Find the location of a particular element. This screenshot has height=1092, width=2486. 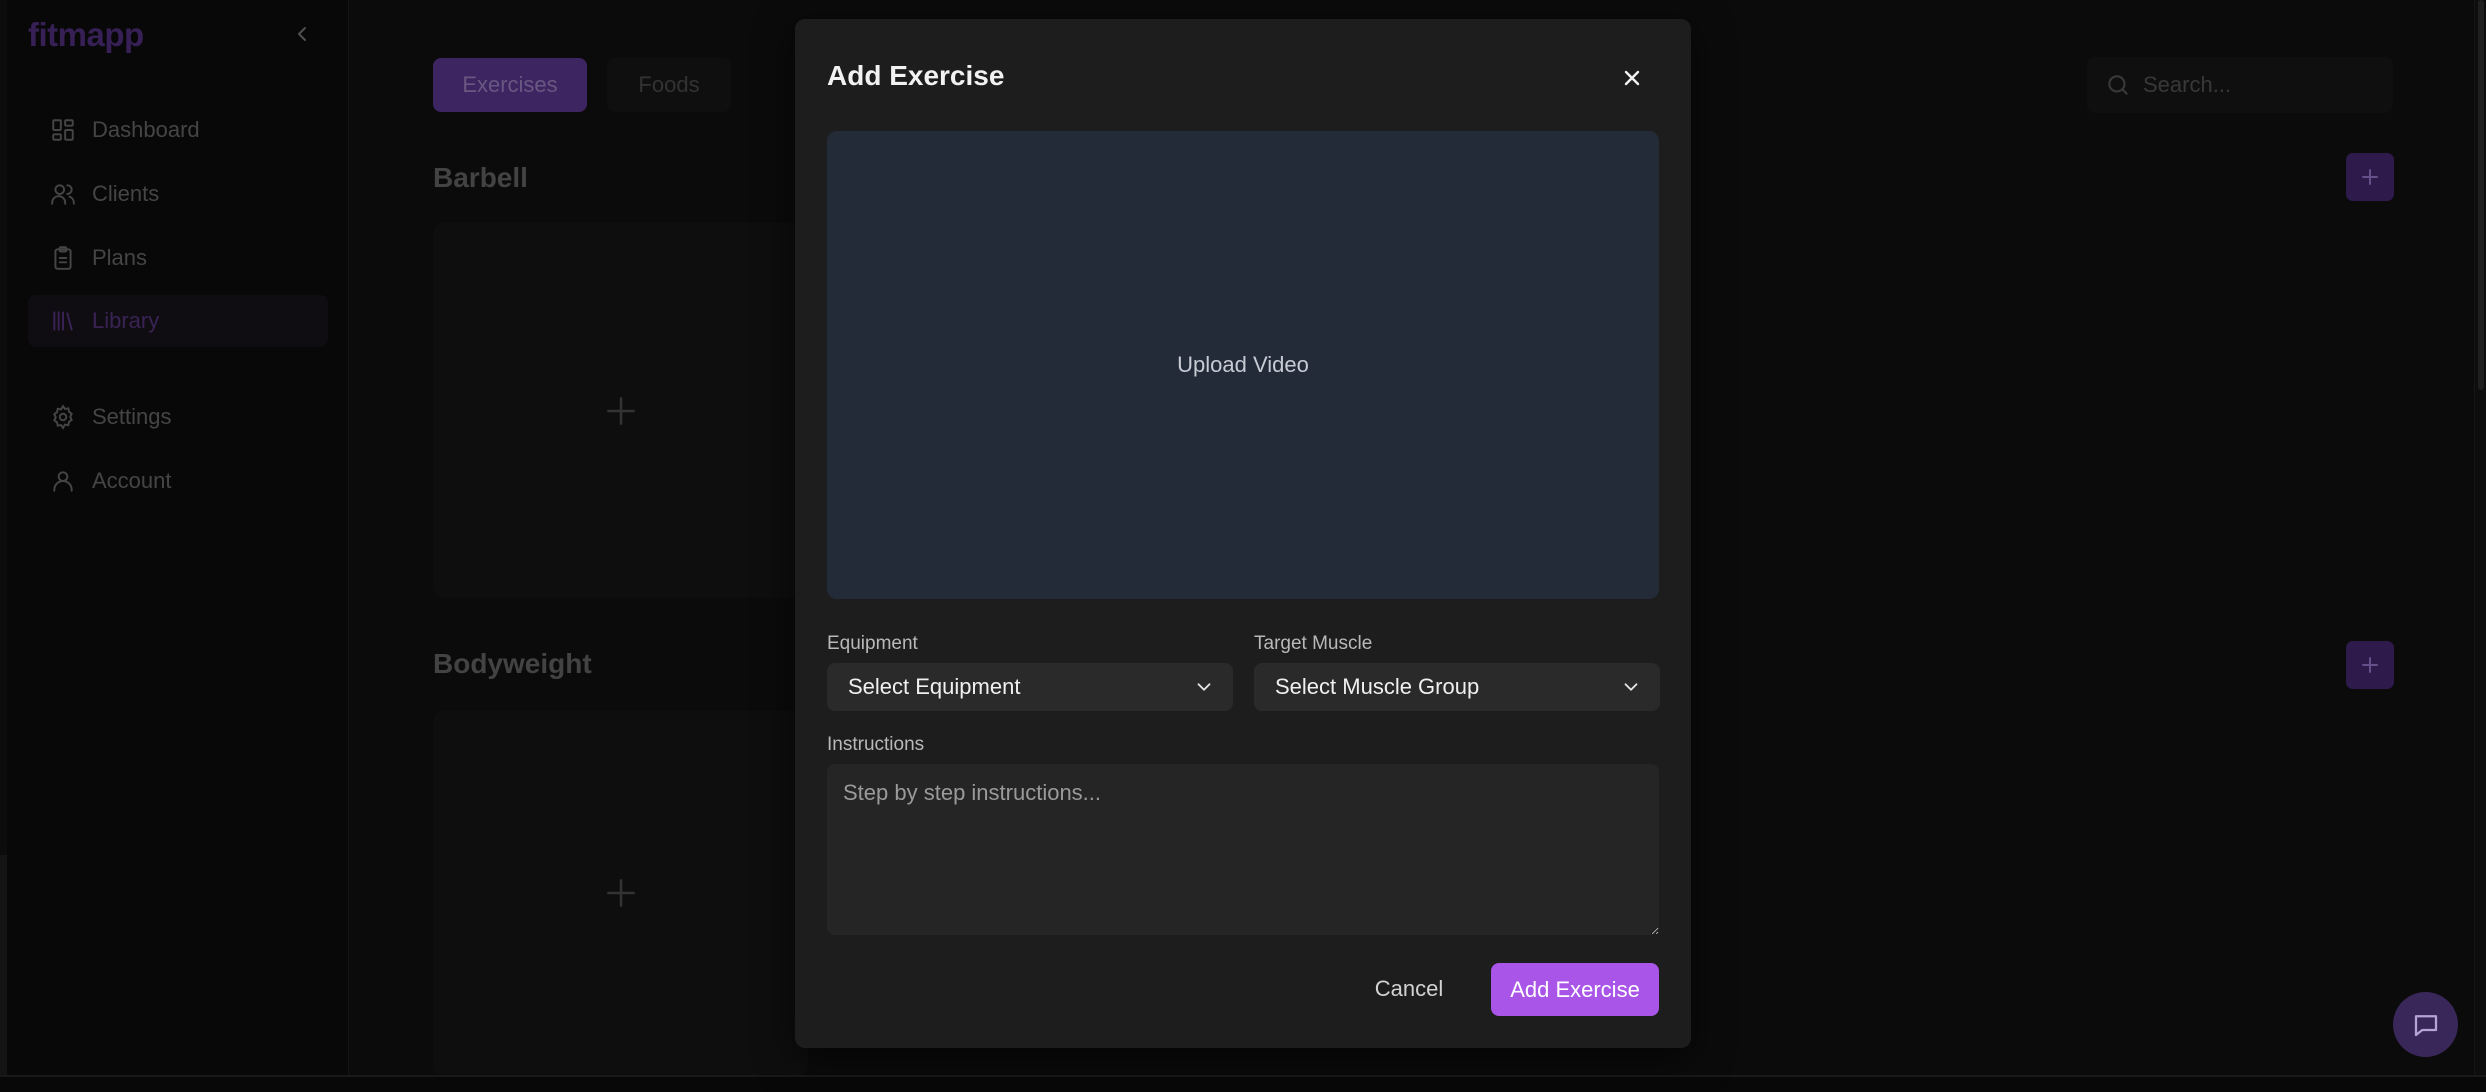

equipment-select-value: Select Equipment is located at coordinates (934, 686).